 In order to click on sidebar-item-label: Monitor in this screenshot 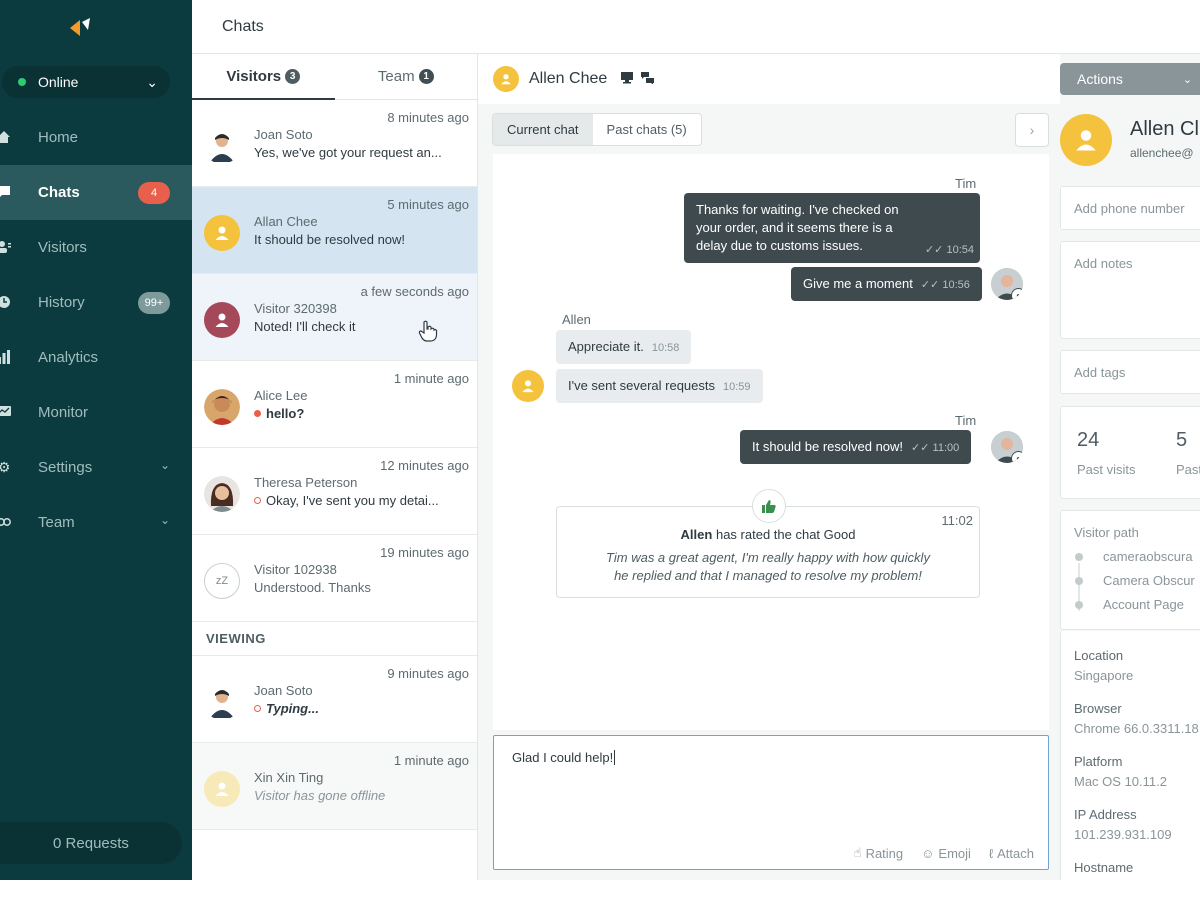, I will do `click(63, 412)`.